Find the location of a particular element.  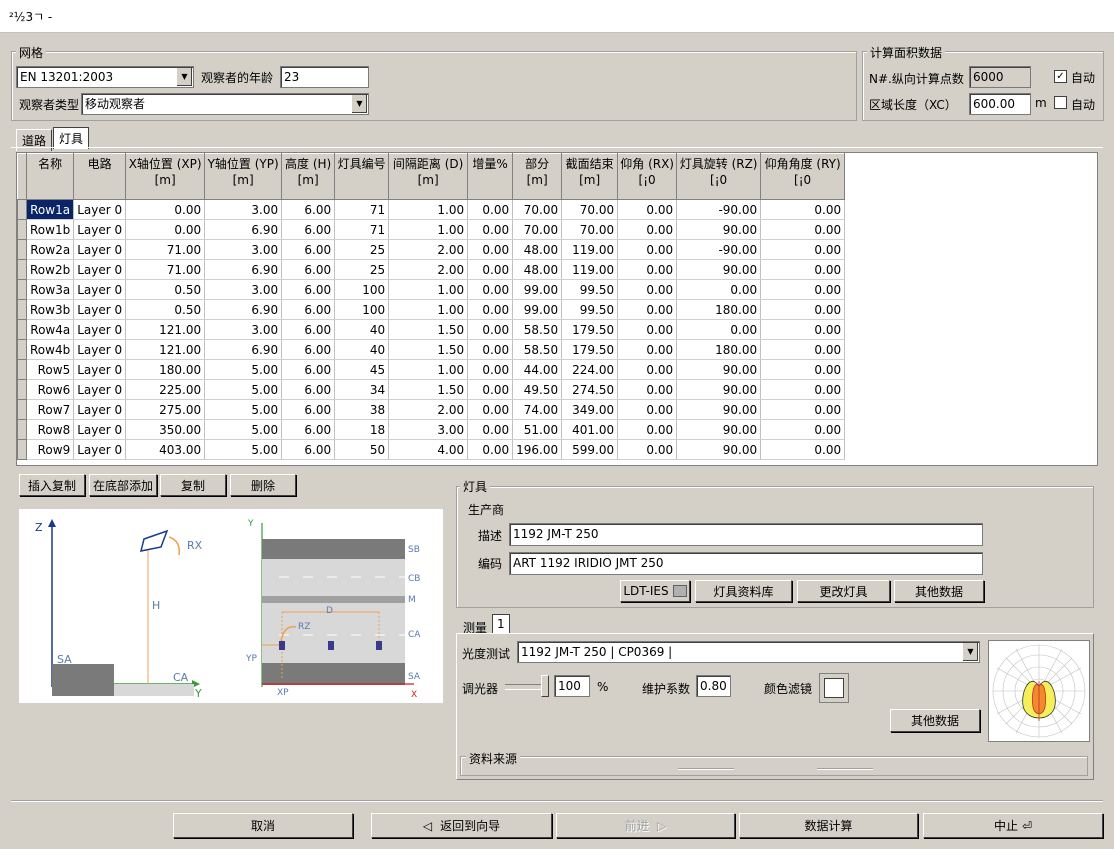

copy-button: 复制 is located at coordinates (193, 485).